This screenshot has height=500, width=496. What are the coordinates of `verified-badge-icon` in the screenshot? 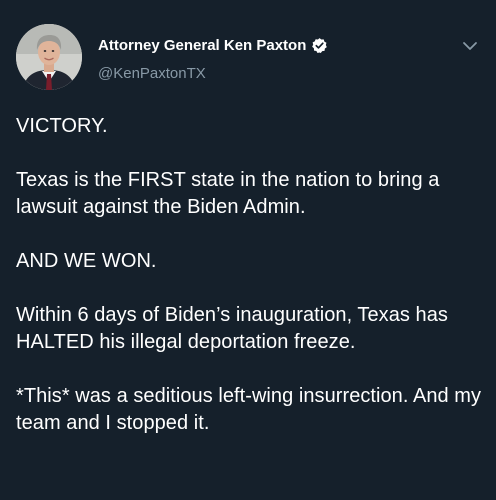 It's located at (319, 45).